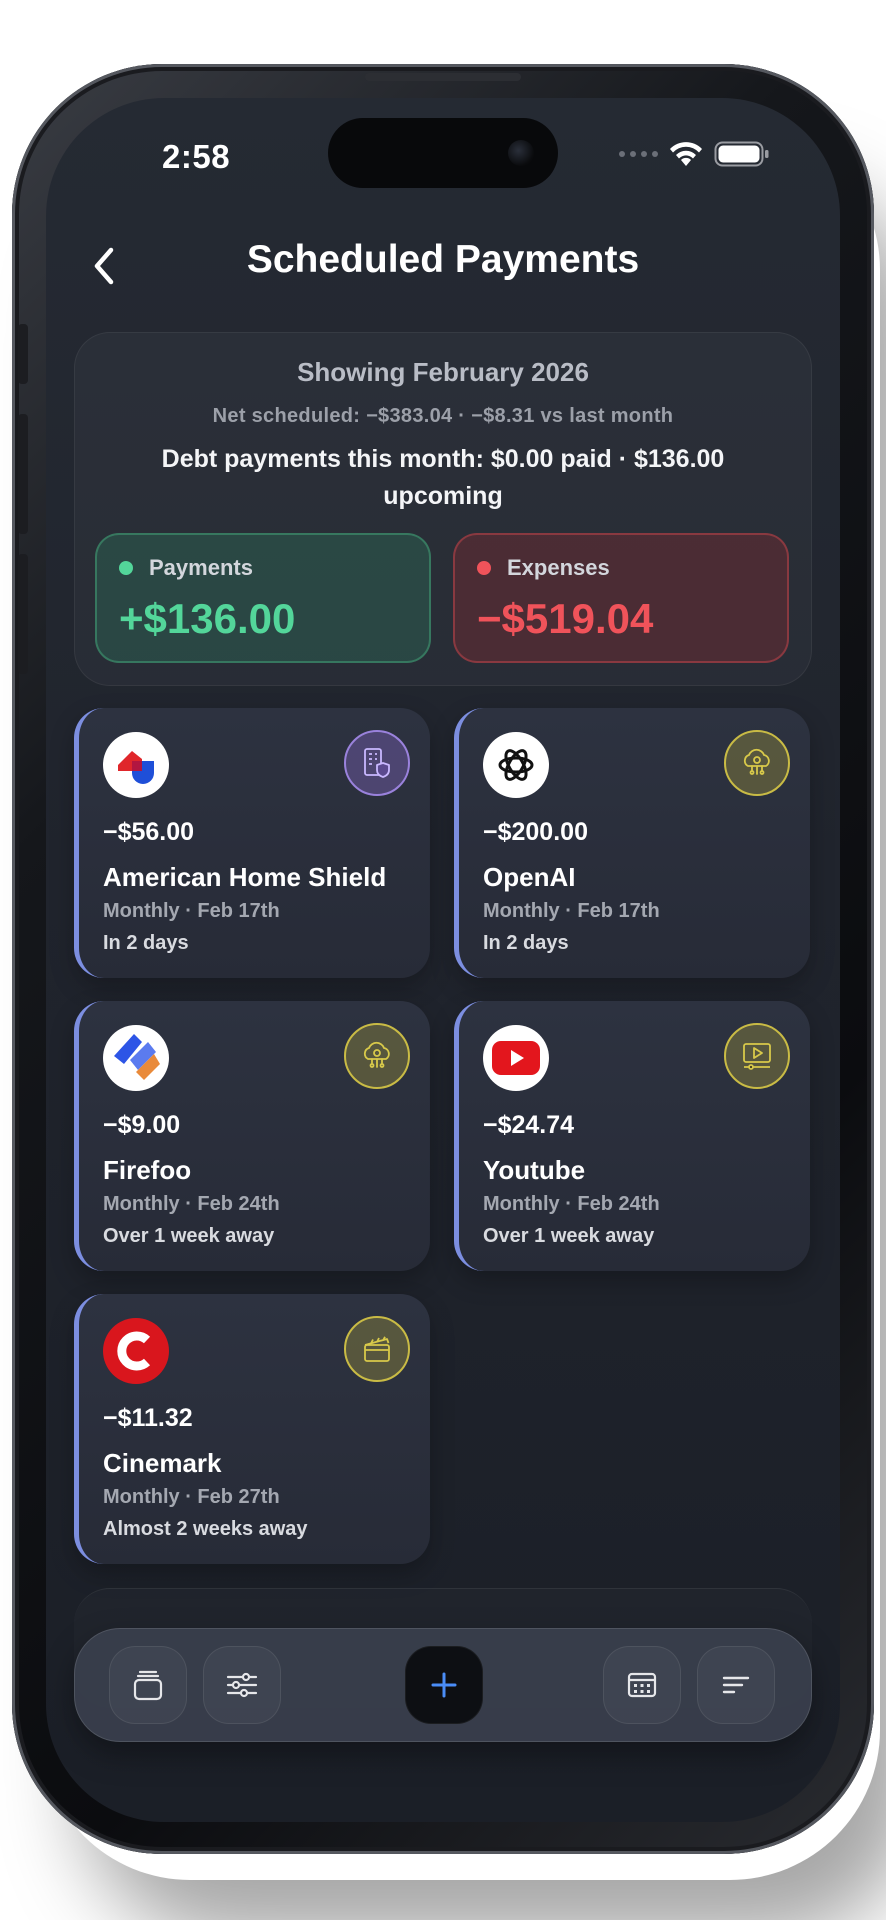 This screenshot has width=886, height=1920. What do you see at coordinates (245, 877) in the screenshot?
I see `payment-name: American Home Shield` at bounding box center [245, 877].